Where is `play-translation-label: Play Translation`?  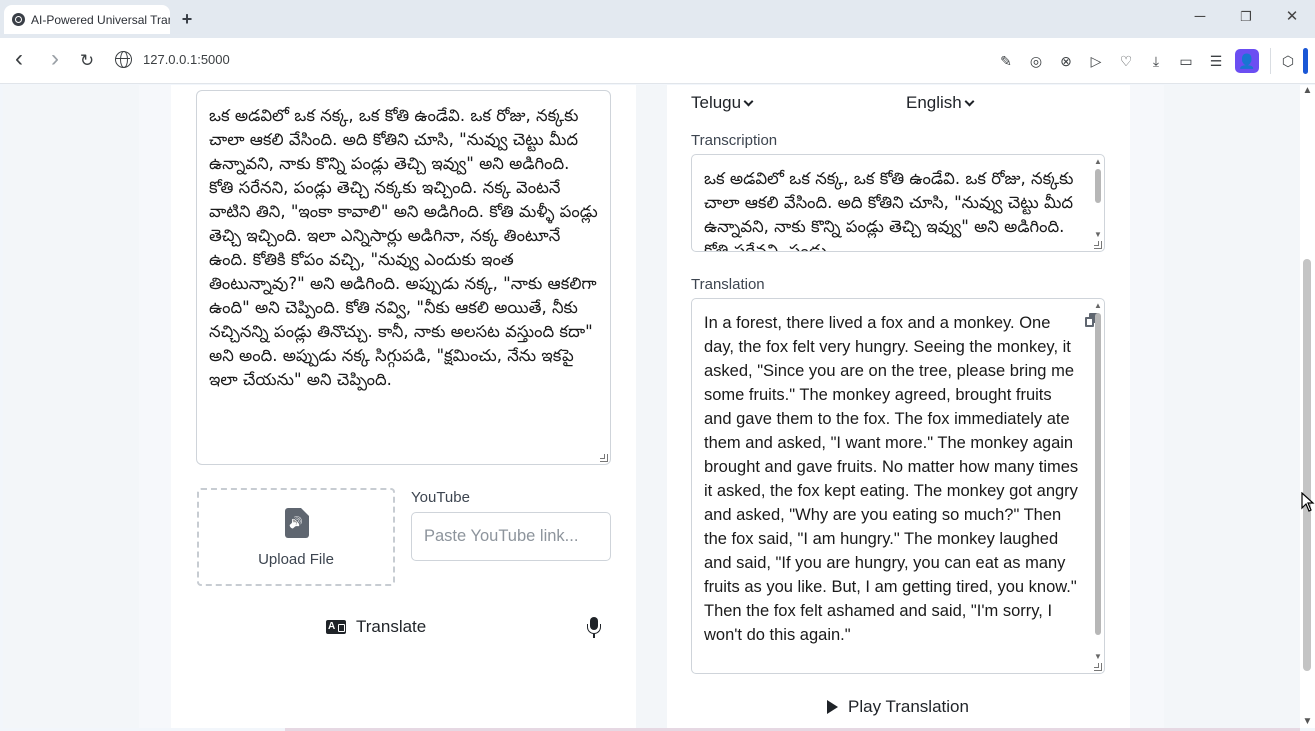 play-translation-label: Play Translation is located at coordinates (908, 706).